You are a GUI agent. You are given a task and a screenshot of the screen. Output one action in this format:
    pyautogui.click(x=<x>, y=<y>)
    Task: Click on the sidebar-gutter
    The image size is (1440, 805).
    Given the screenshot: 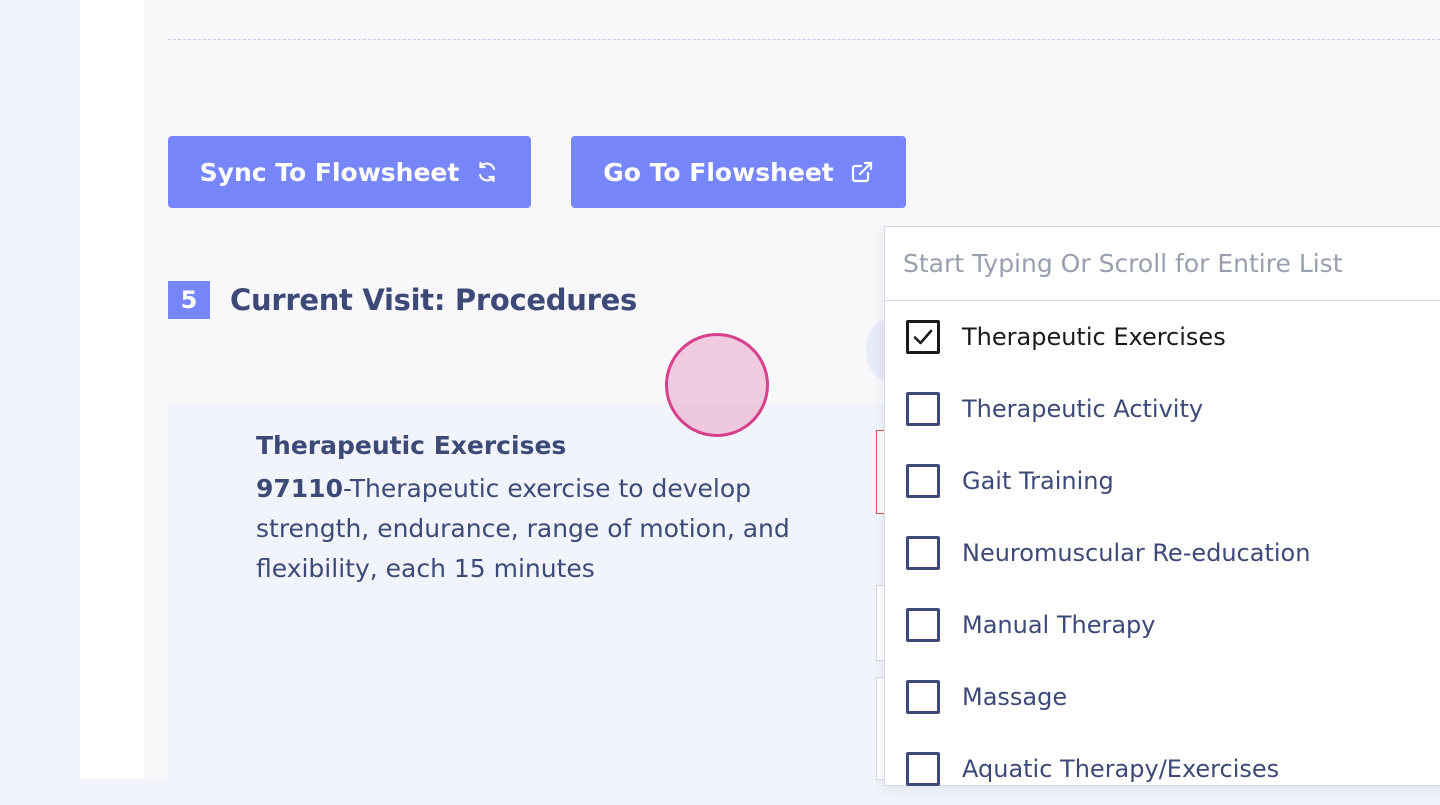 What is the action you would take?
    pyautogui.click(x=112, y=389)
    